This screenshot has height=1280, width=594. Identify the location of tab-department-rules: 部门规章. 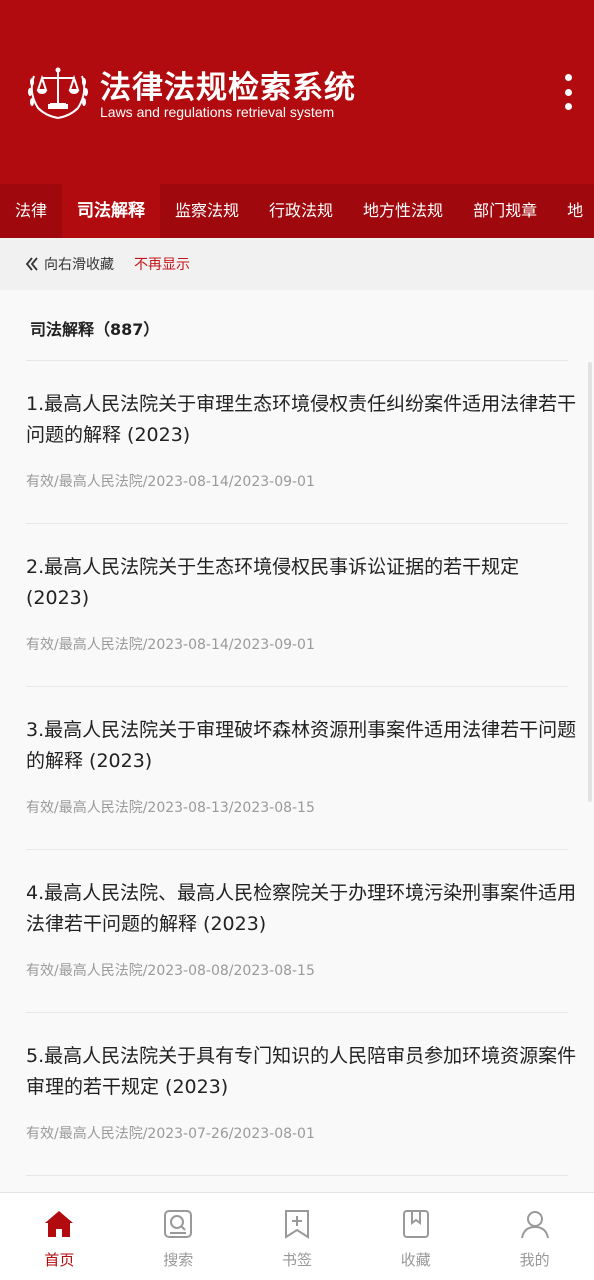
(505, 211).